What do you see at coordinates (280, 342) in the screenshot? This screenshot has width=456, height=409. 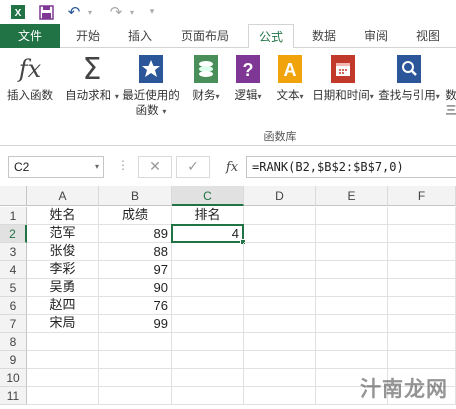 I see `cell-d8` at bounding box center [280, 342].